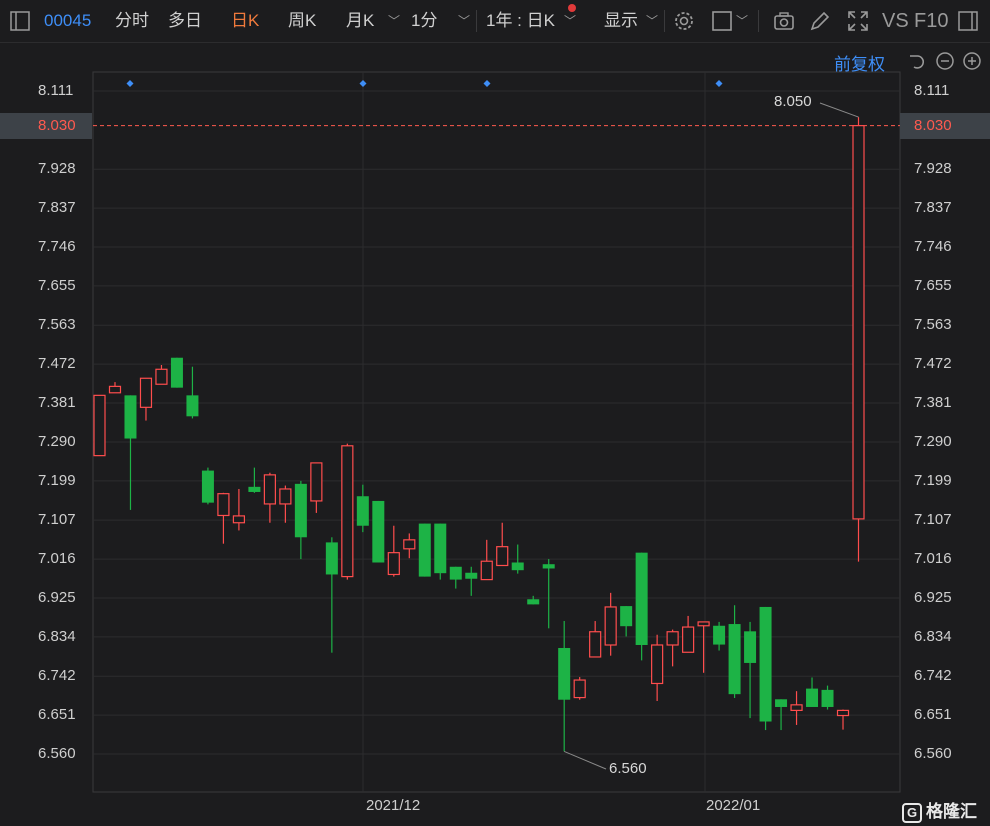  Describe the element at coordinates (945, 126) in the screenshot. I see `current-price-label-right: 8.030` at that location.